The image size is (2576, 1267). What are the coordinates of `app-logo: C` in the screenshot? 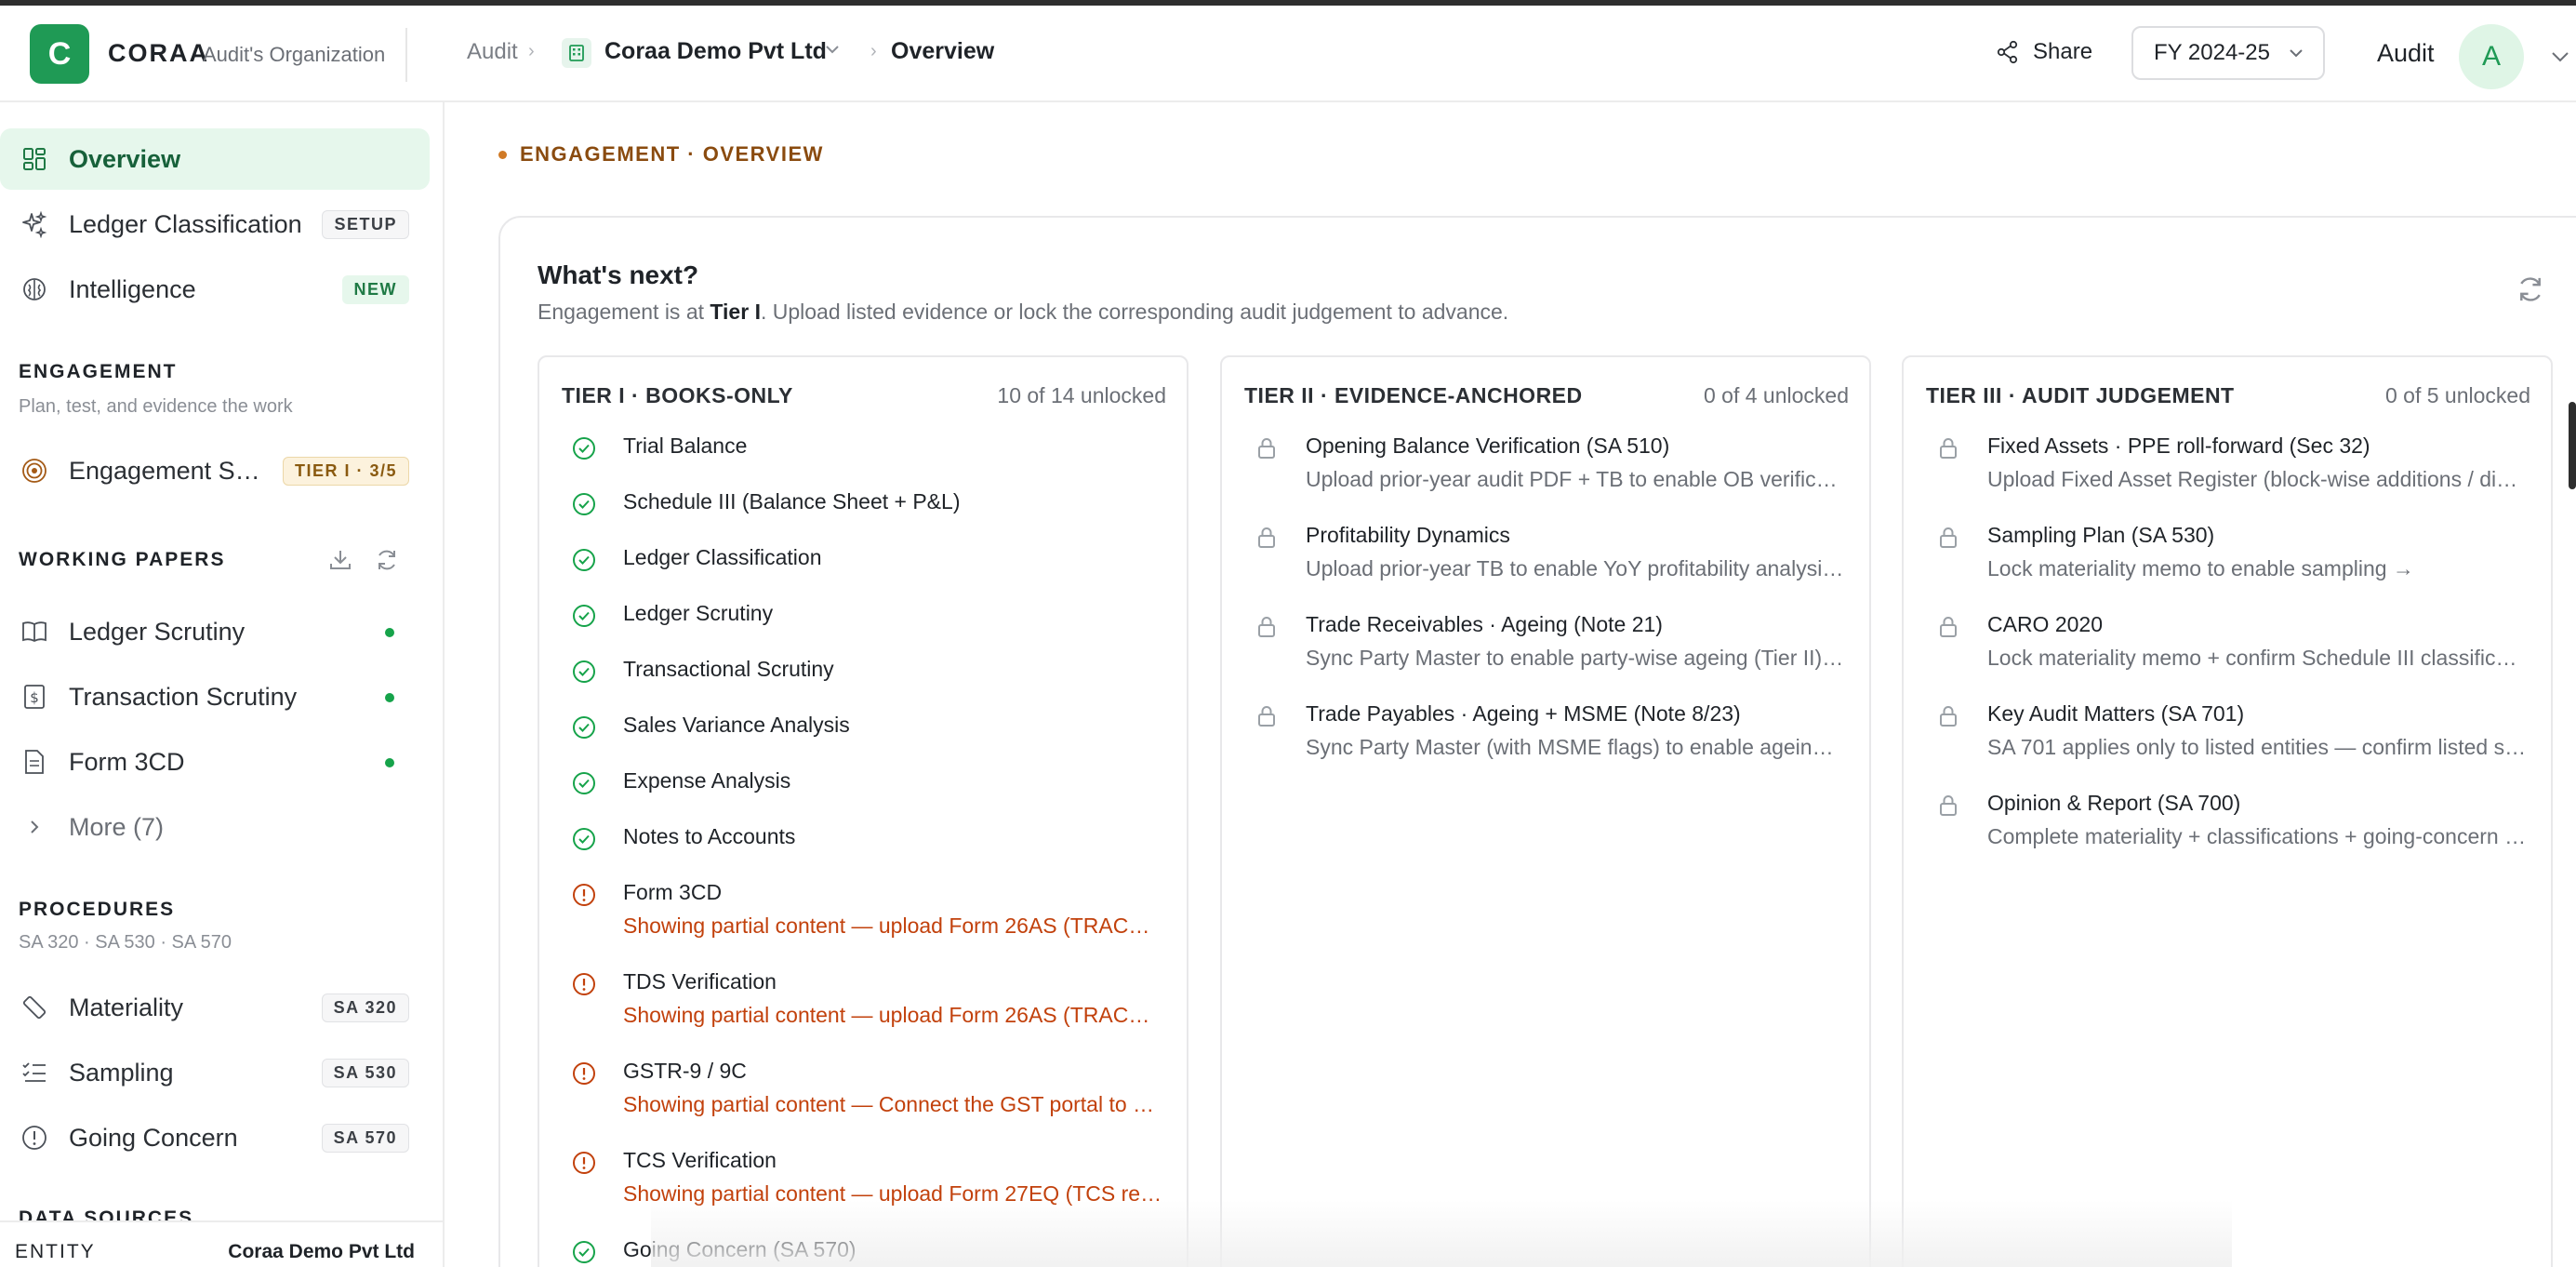 It's located at (59, 54).